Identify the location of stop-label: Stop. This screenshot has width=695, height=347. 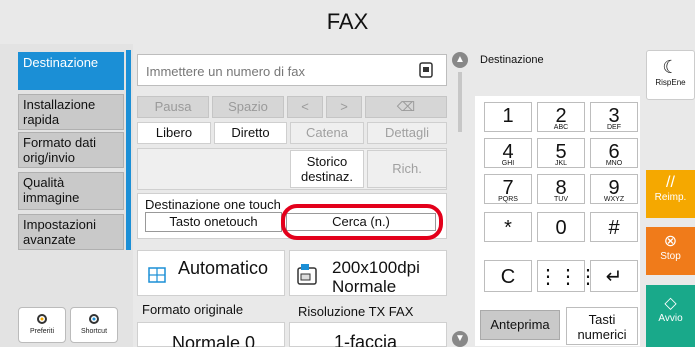
(670, 256).